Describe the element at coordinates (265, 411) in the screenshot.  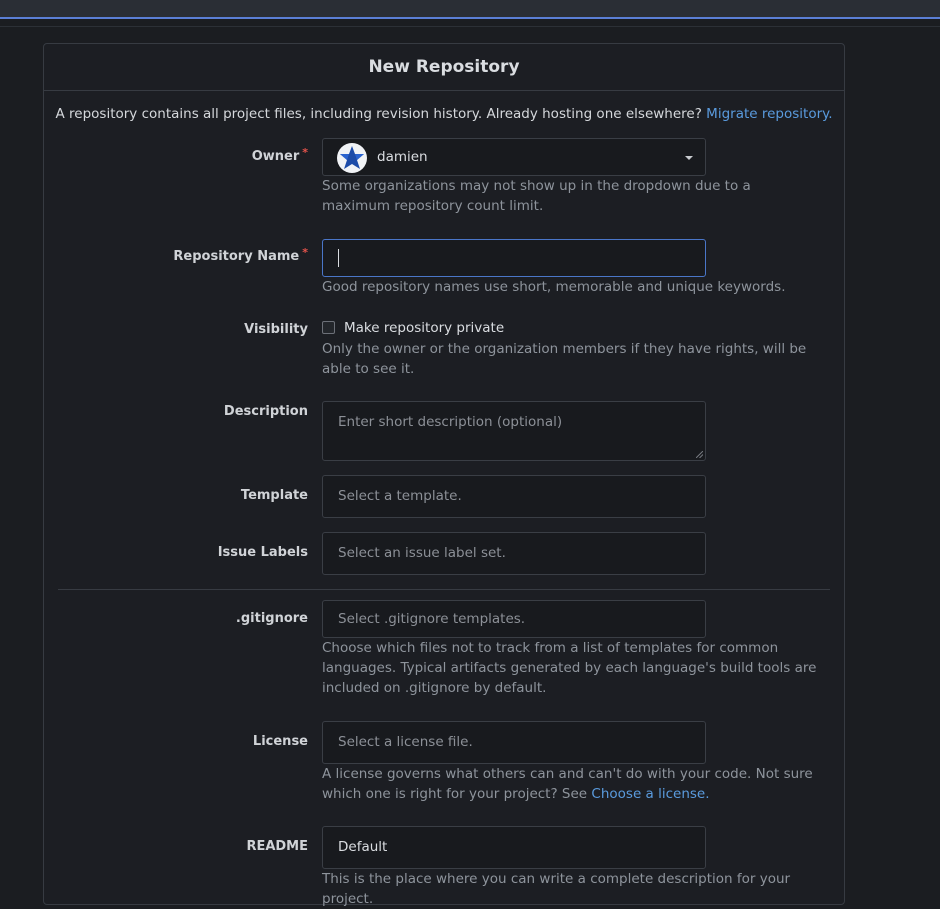
I see `description-label: Description` at that location.